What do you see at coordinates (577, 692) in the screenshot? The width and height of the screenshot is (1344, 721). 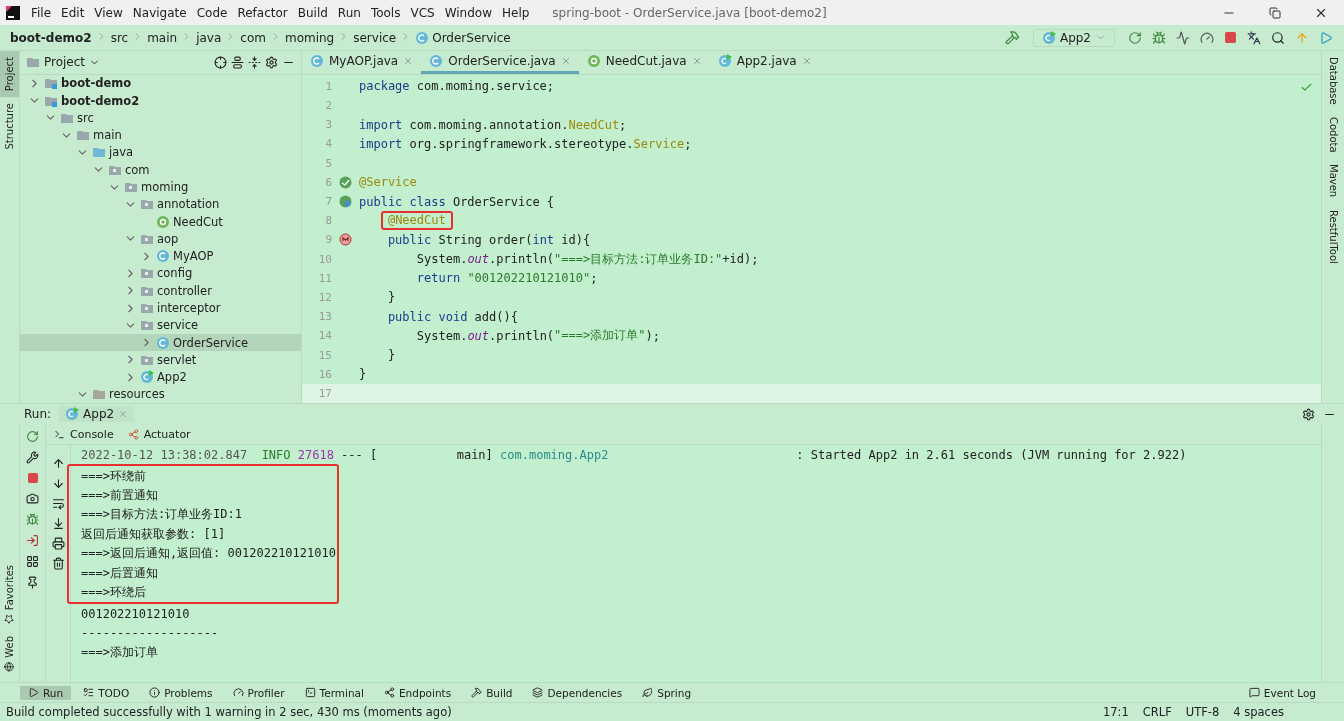 I see `tool-tab: Dependencies` at bounding box center [577, 692].